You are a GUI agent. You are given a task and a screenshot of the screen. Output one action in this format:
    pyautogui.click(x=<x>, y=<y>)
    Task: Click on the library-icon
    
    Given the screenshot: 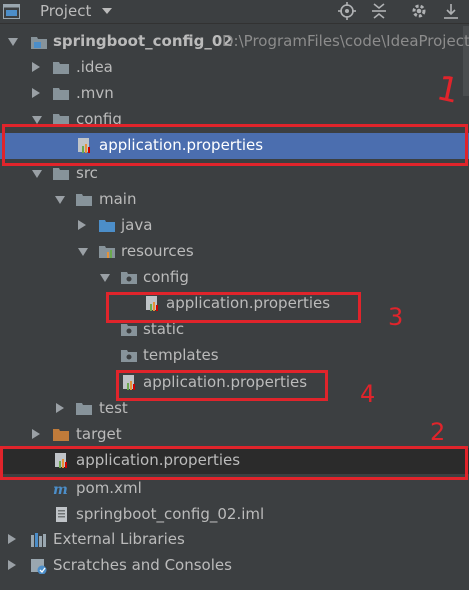 What is the action you would take?
    pyautogui.click(x=38, y=540)
    